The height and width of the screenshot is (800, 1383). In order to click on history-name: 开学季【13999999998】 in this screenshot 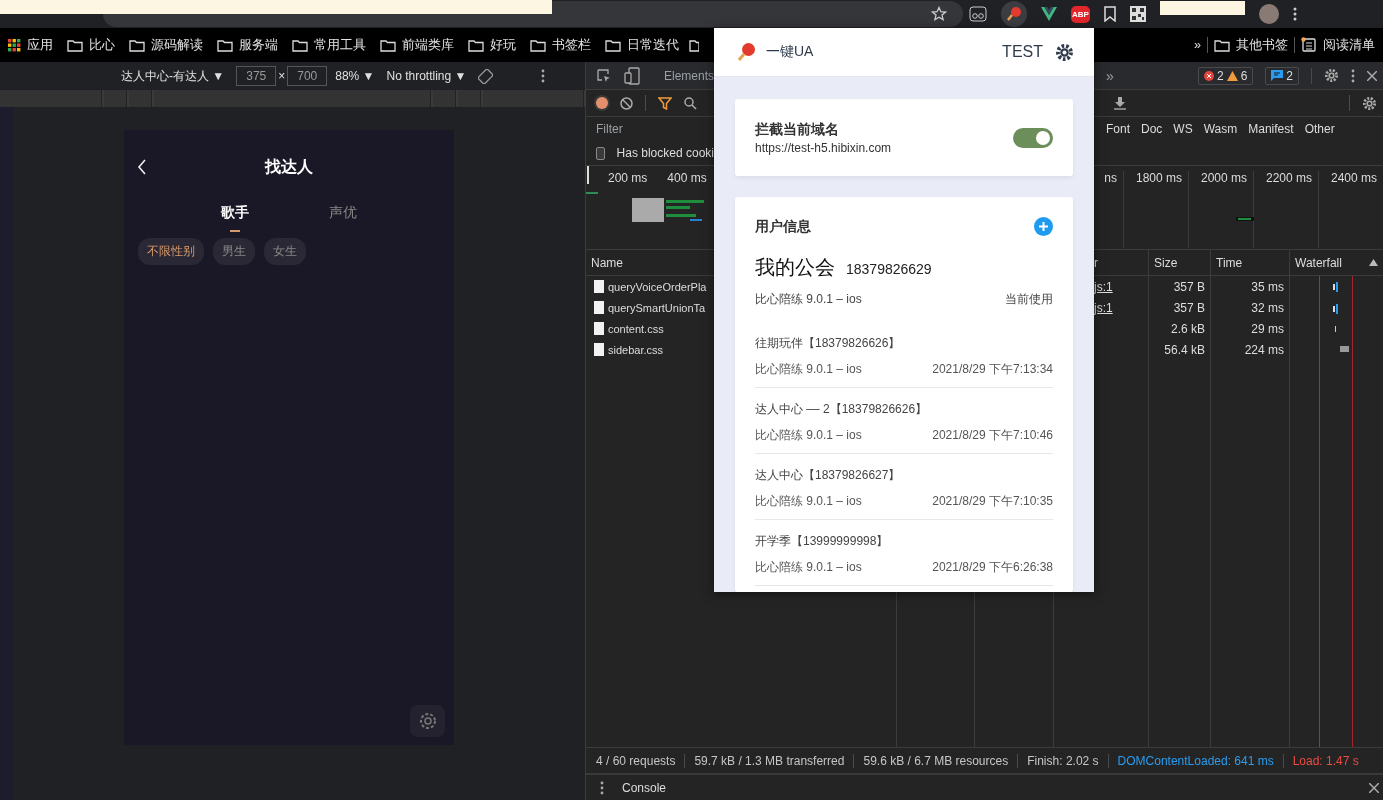, I will do `click(822, 541)`.